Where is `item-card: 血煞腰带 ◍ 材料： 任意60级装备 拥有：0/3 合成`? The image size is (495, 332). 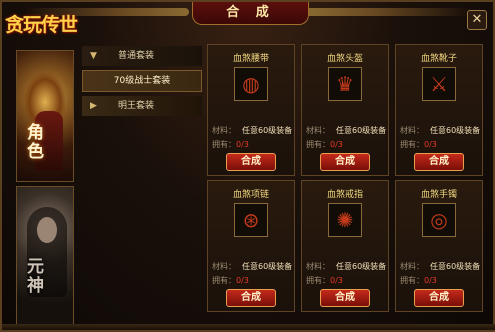 item-card: 血煞腰带 ◍ 材料： 任意60级装备 拥有：0/3 合成 is located at coordinates (251, 110).